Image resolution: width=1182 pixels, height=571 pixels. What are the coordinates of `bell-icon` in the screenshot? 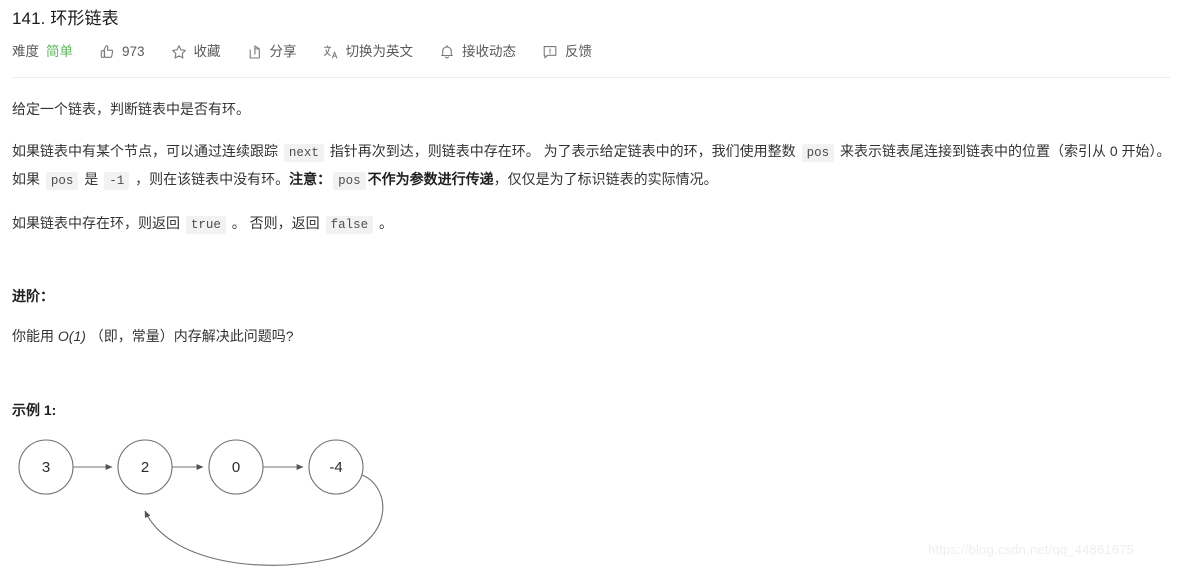 It's located at (447, 52).